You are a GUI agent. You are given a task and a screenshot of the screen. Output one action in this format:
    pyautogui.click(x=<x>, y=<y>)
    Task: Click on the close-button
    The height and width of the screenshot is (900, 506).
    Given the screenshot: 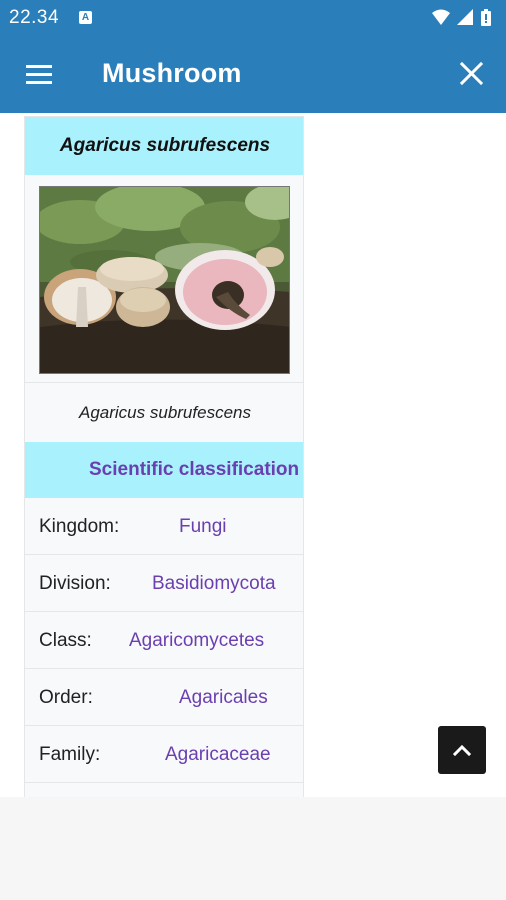 What is the action you would take?
    pyautogui.click(x=472, y=74)
    